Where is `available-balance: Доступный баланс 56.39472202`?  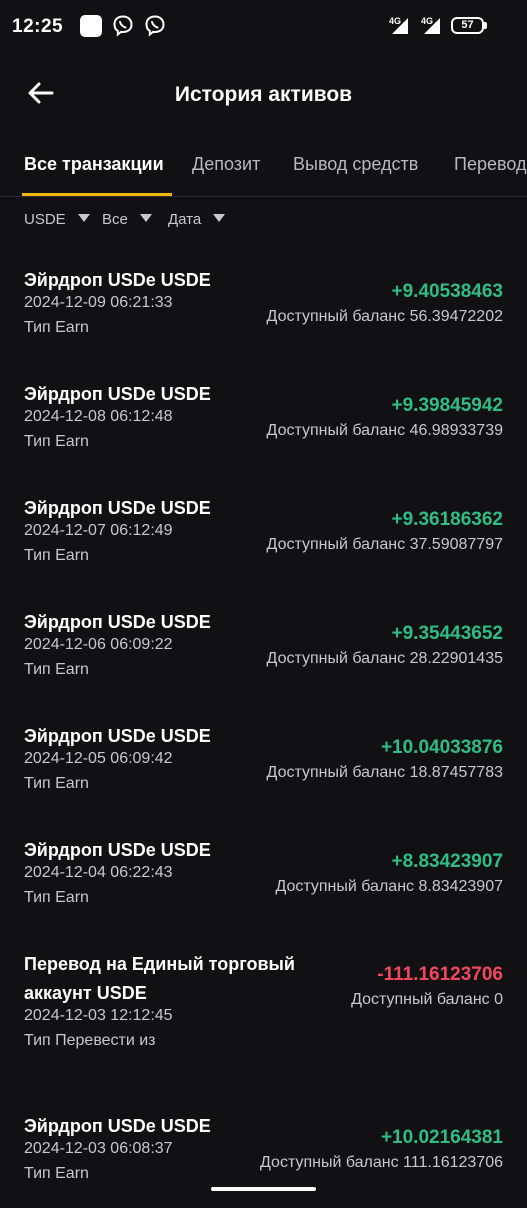
available-balance: Доступный баланс 56.39472202 is located at coordinates (384, 316).